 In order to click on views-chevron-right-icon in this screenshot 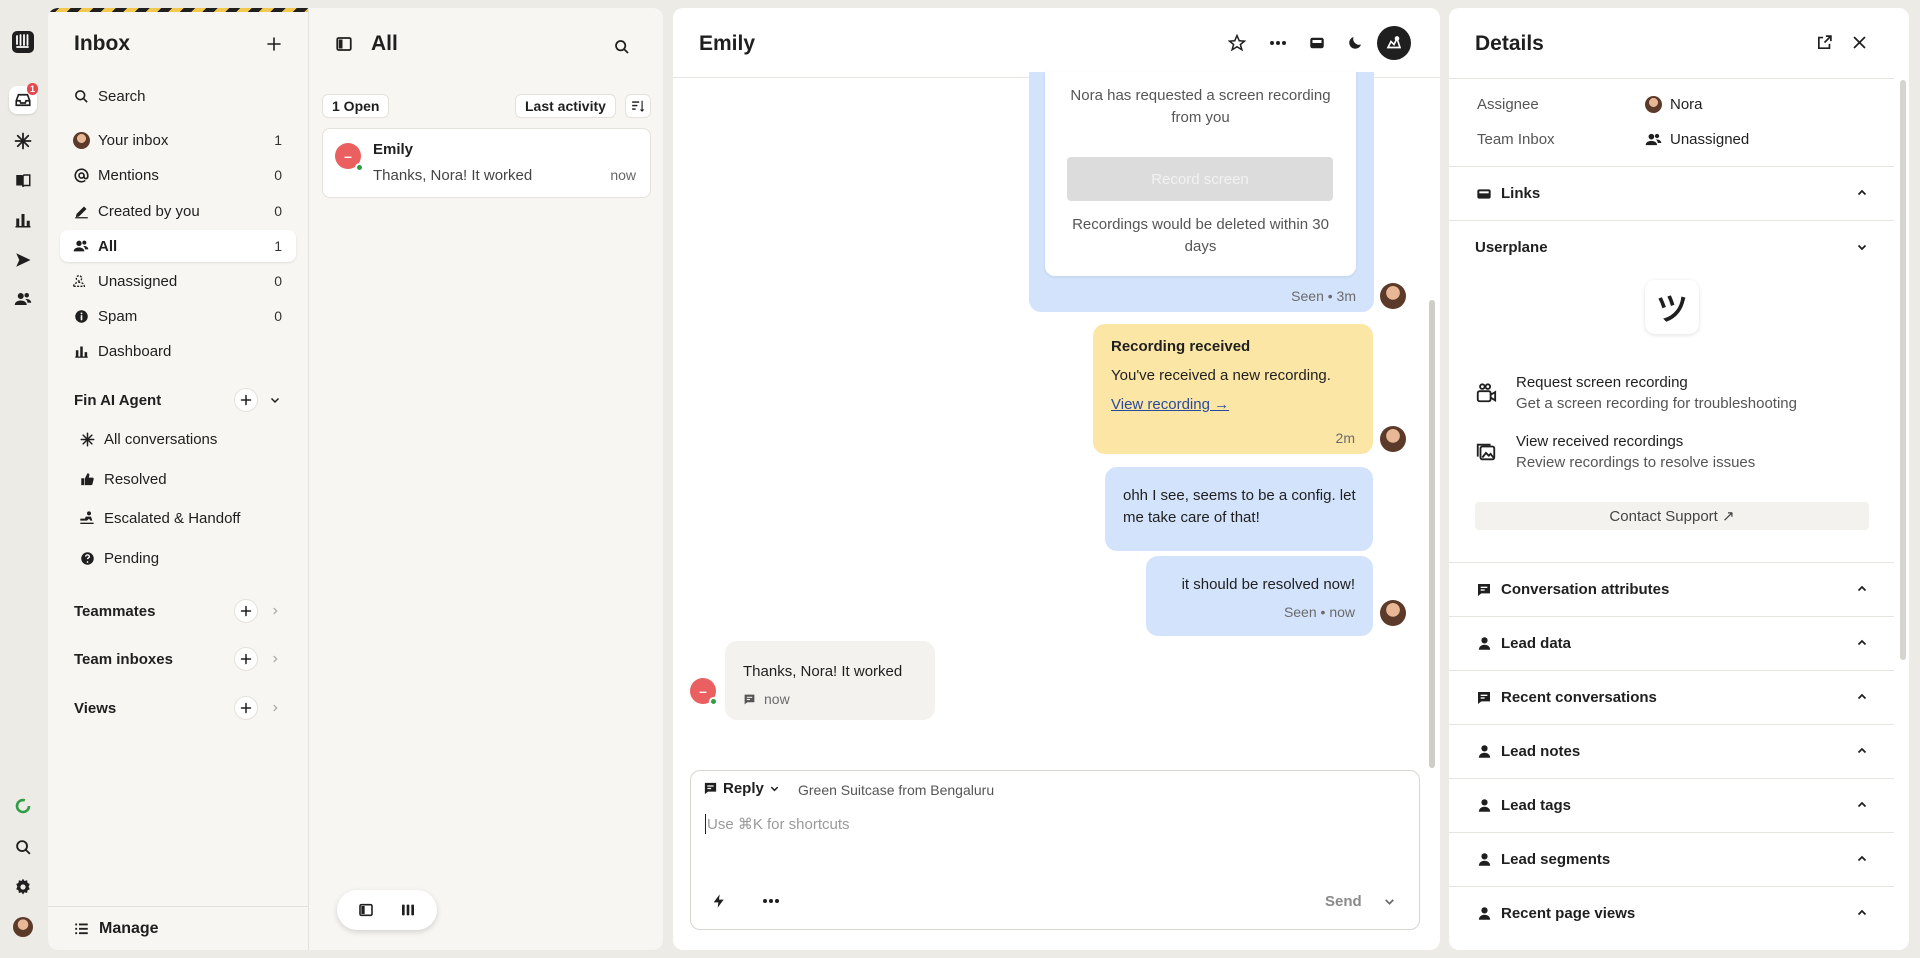, I will do `click(275, 708)`.